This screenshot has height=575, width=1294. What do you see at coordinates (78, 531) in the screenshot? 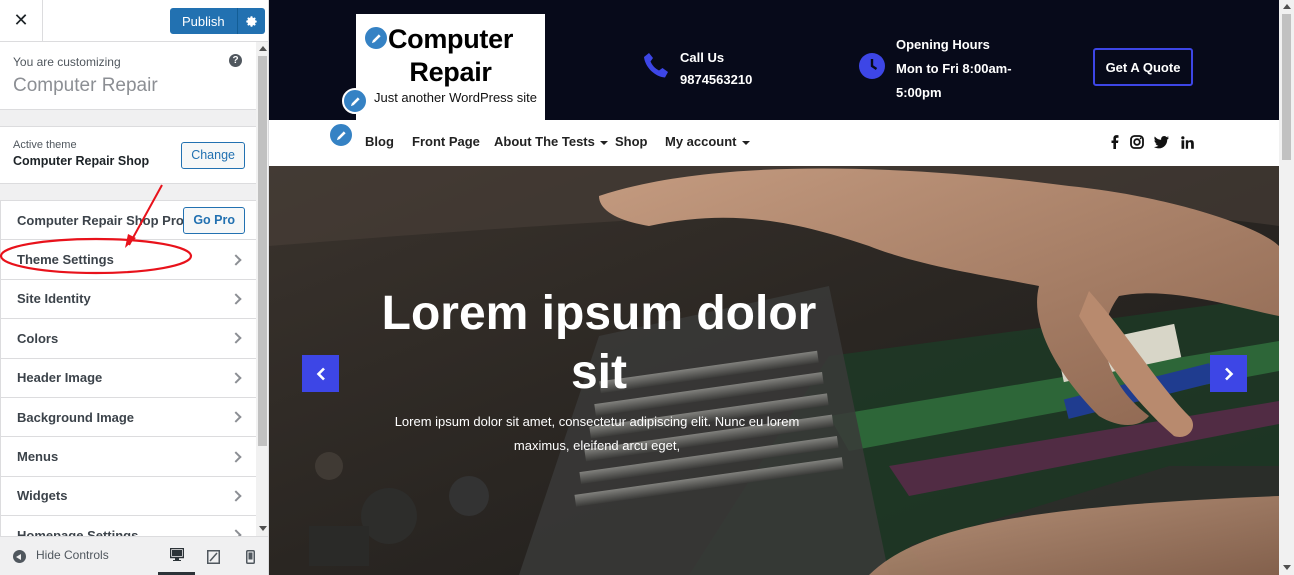
I see `section-label: Homepage Settings` at bounding box center [78, 531].